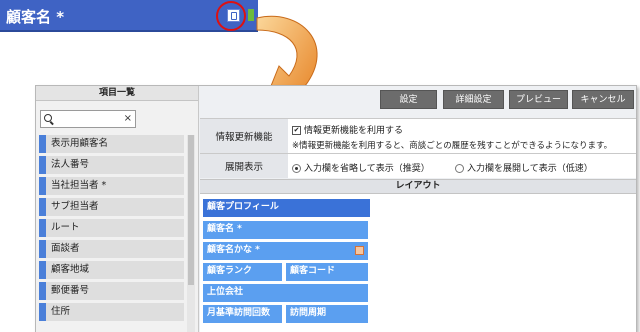 The height and width of the screenshot is (332, 640). What do you see at coordinates (111, 207) in the screenshot?
I see `field-list-item: サブ担当者` at bounding box center [111, 207].